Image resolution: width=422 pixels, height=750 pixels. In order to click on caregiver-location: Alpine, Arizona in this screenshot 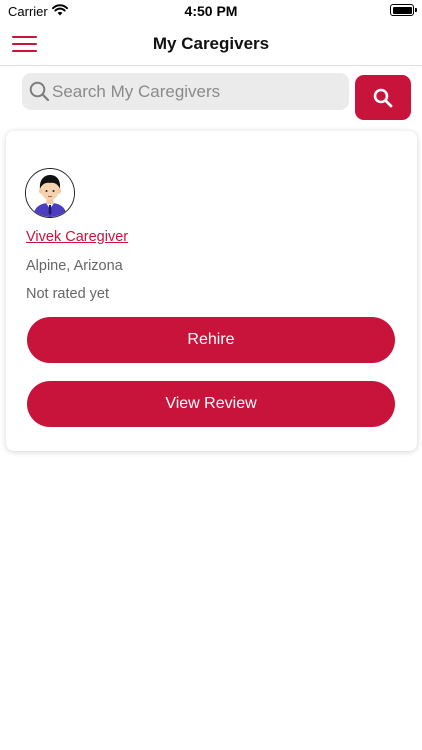, I will do `click(74, 266)`.